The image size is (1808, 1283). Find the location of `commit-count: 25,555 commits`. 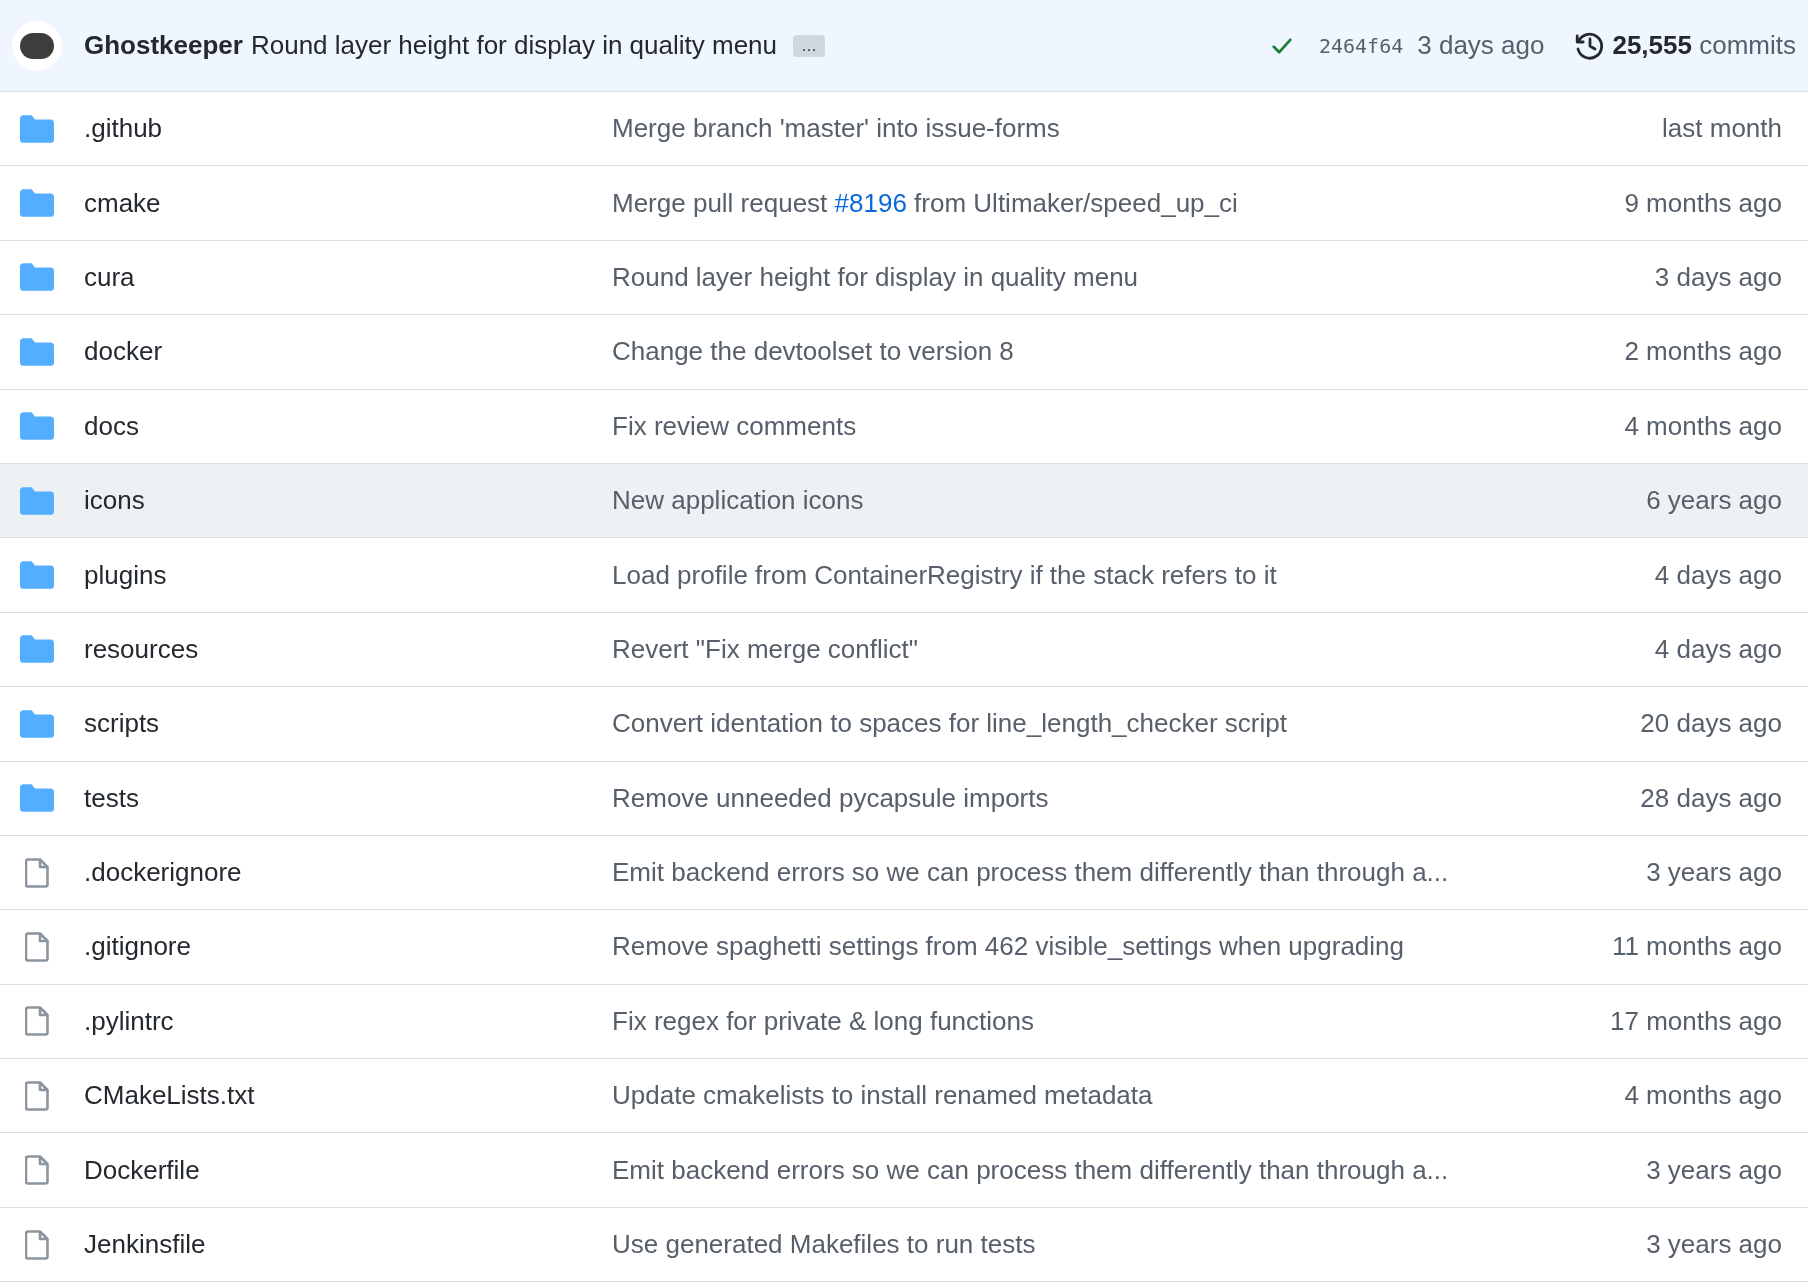

commit-count: 25,555 commits is located at coordinates (1704, 45).